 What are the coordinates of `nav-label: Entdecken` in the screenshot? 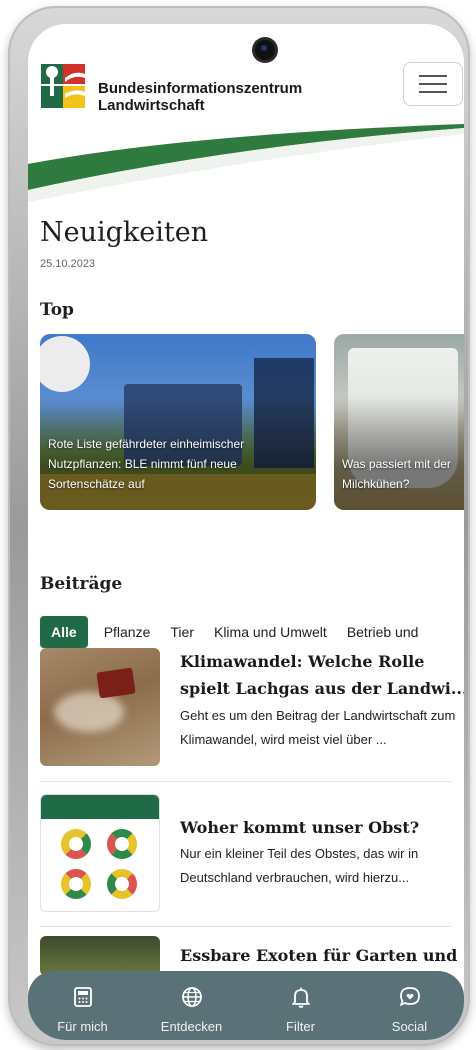 It's located at (191, 1026).